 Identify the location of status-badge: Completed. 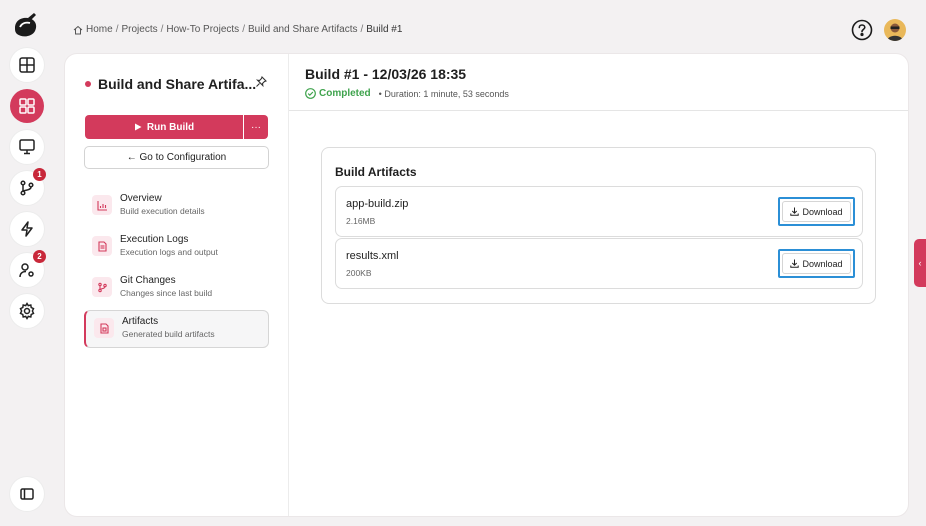
(338, 93).